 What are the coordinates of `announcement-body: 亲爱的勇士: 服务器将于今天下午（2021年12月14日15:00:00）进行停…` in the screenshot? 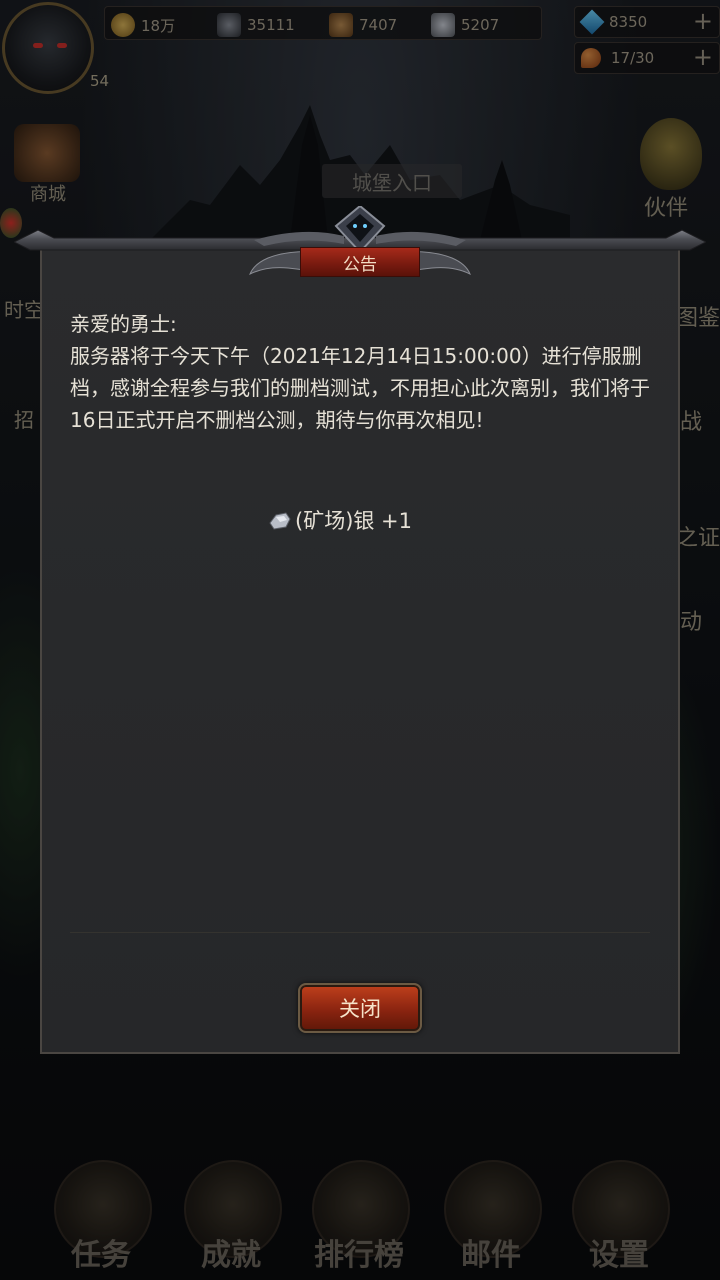 It's located at (360, 372).